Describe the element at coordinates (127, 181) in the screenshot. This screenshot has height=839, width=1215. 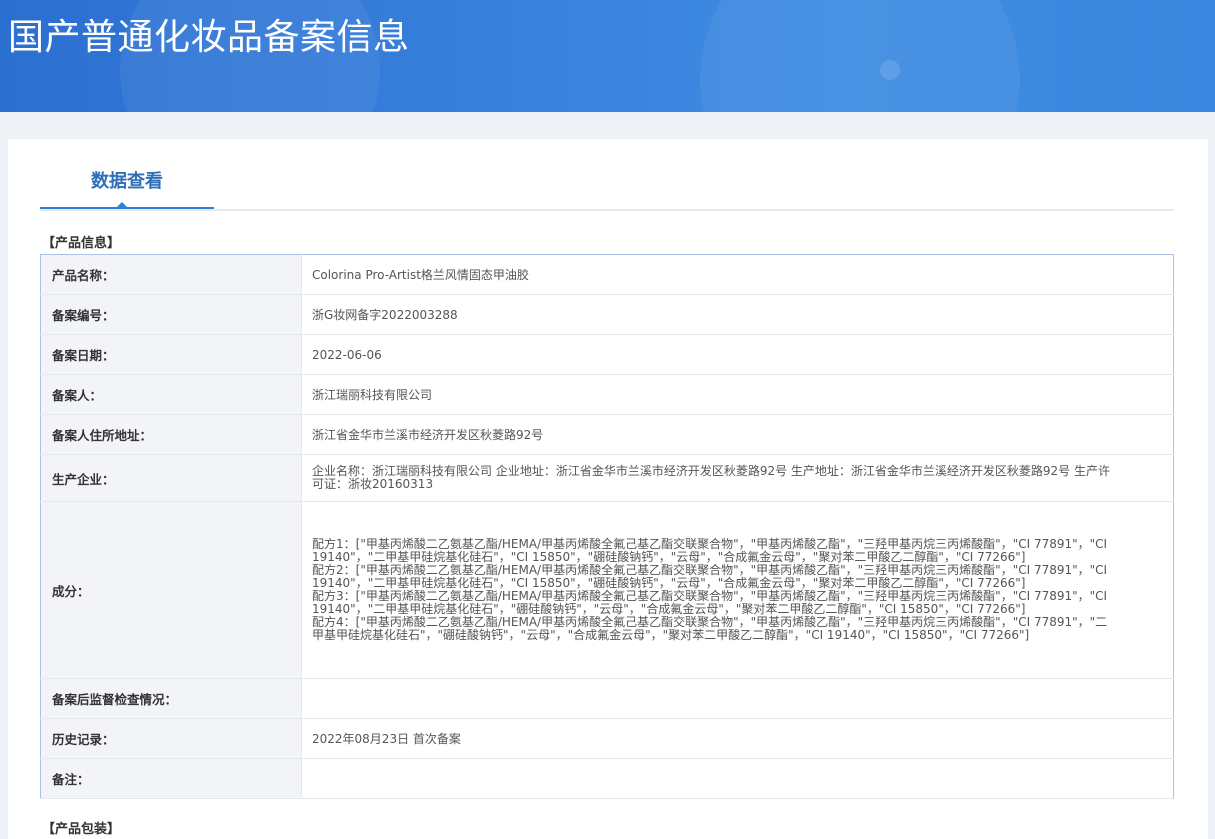
I see `tab-label: 数据查看` at that location.